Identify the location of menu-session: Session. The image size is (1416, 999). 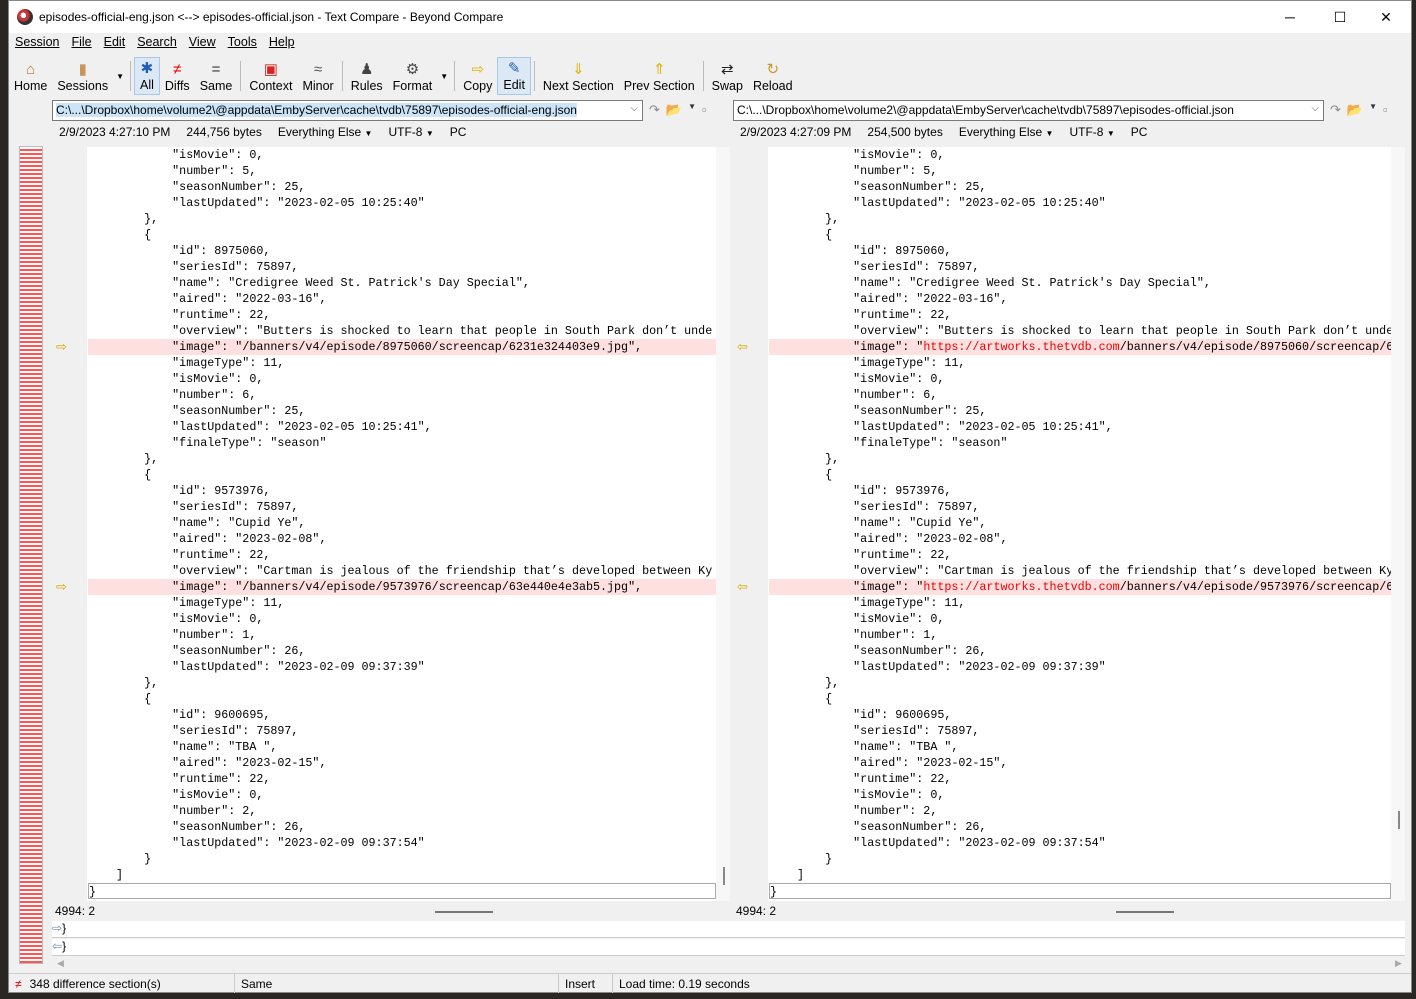
(37, 42).